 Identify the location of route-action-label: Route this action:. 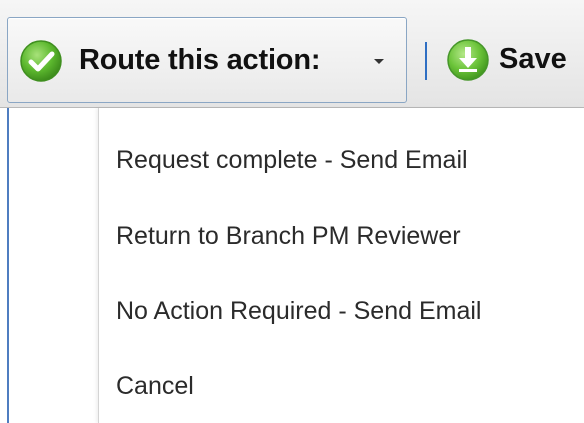
(200, 60).